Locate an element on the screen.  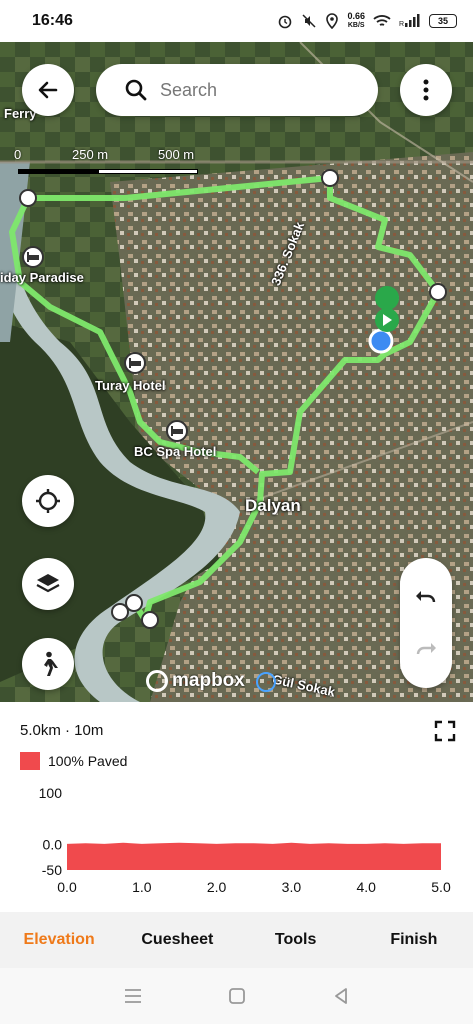
redo-button is located at coordinates (426, 650).